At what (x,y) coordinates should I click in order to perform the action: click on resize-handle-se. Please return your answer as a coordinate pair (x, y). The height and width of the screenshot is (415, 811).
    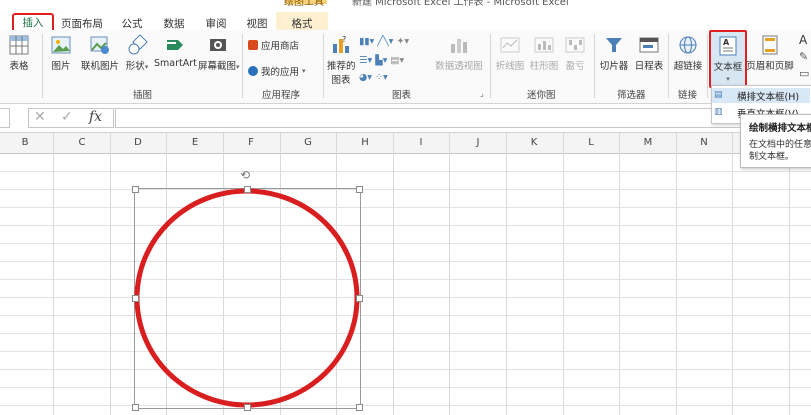
    Looking at the image, I should click on (359, 407).